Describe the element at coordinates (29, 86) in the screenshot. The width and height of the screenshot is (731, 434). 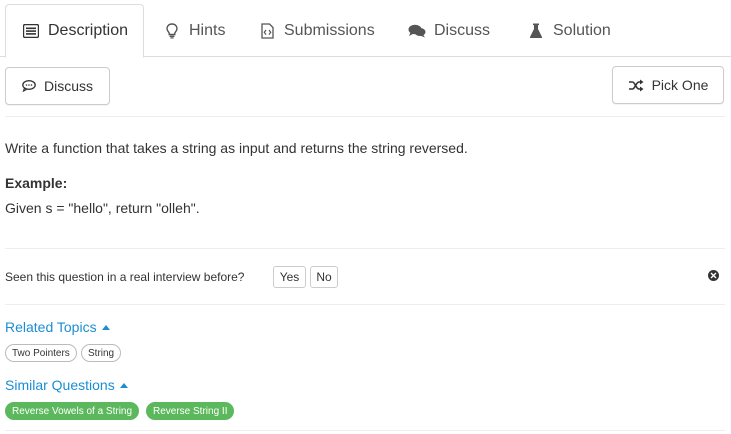
I see `comment-icon` at that location.